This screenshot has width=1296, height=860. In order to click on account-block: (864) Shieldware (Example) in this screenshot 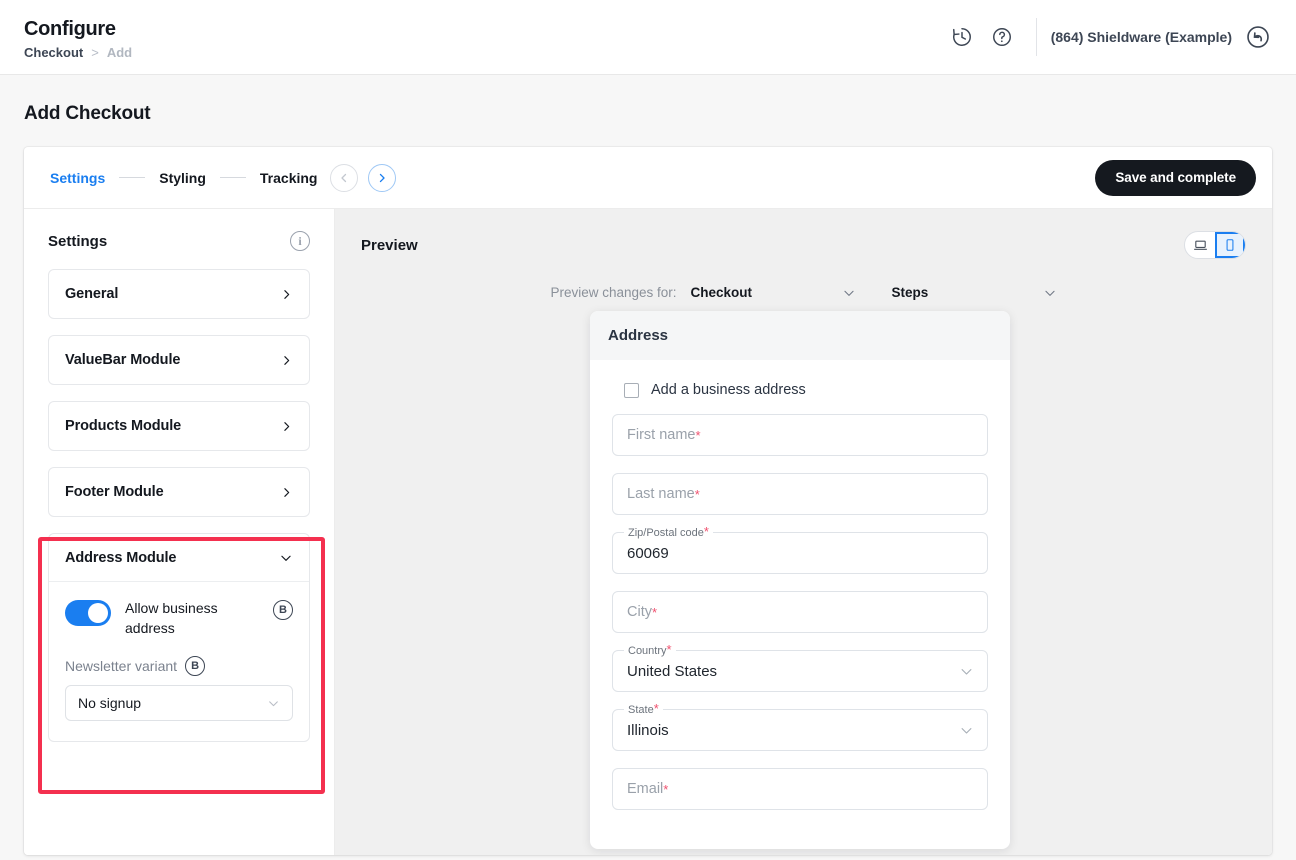, I will do `click(1161, 37)`.